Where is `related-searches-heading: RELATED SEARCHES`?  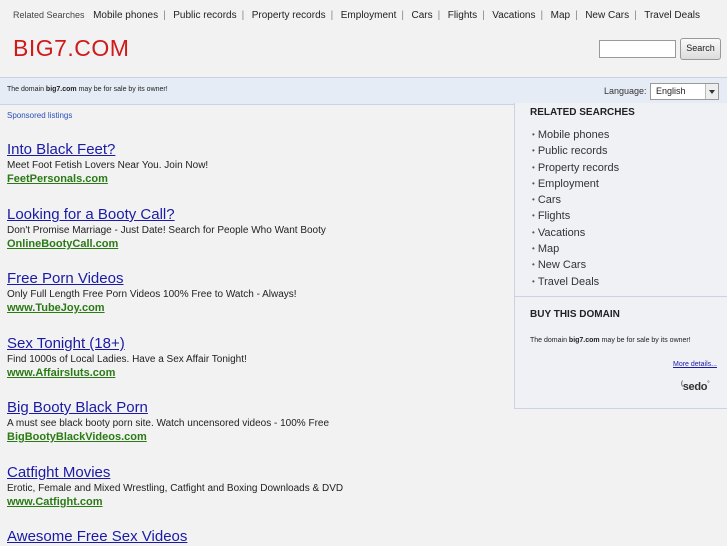 related-searches-heading: RELATED SEARCHES is located at coordinates (582, 112).